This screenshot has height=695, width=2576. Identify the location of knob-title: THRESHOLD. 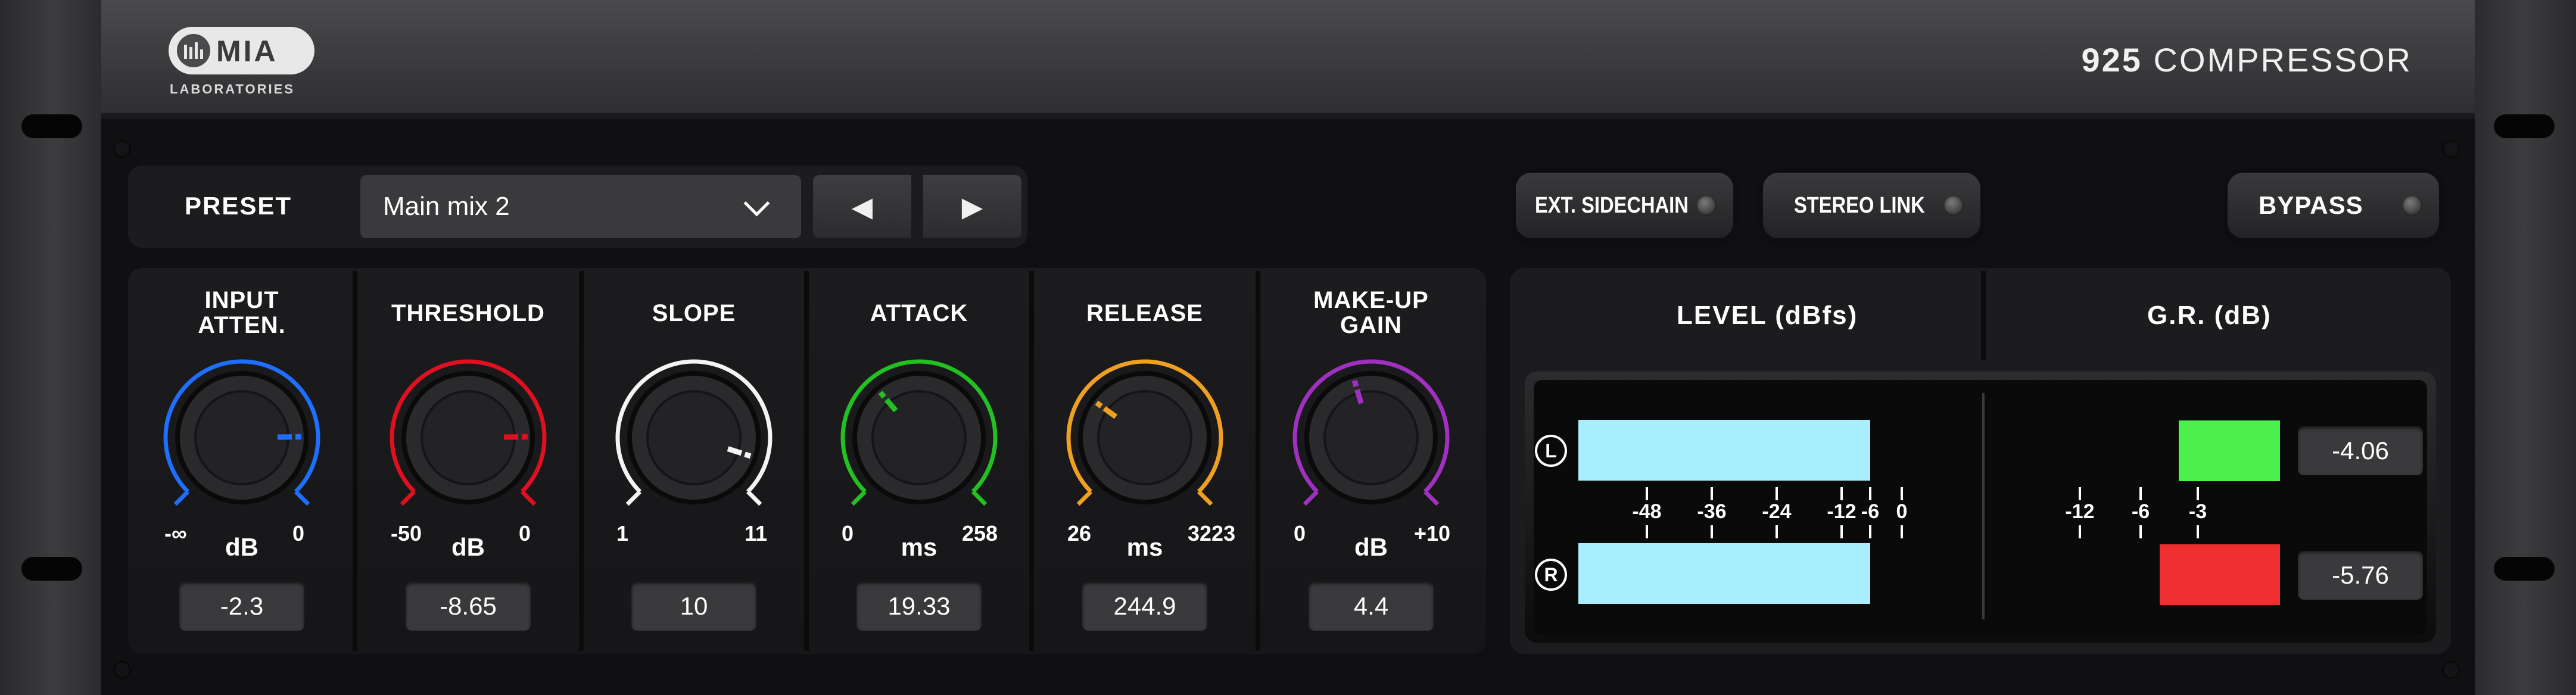
(468, 313).